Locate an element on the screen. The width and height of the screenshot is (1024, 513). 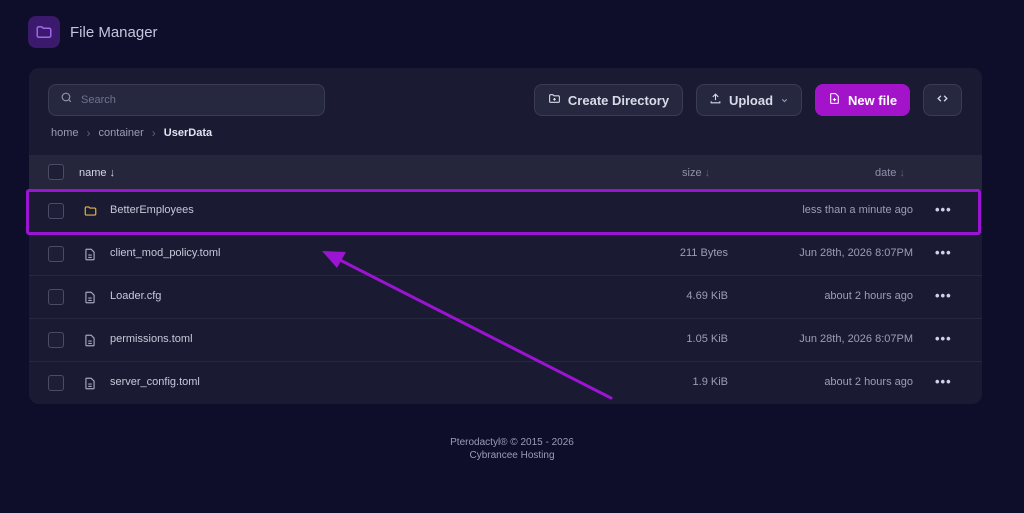
breadcrumb-container: container is located at coordinates (121, 133).